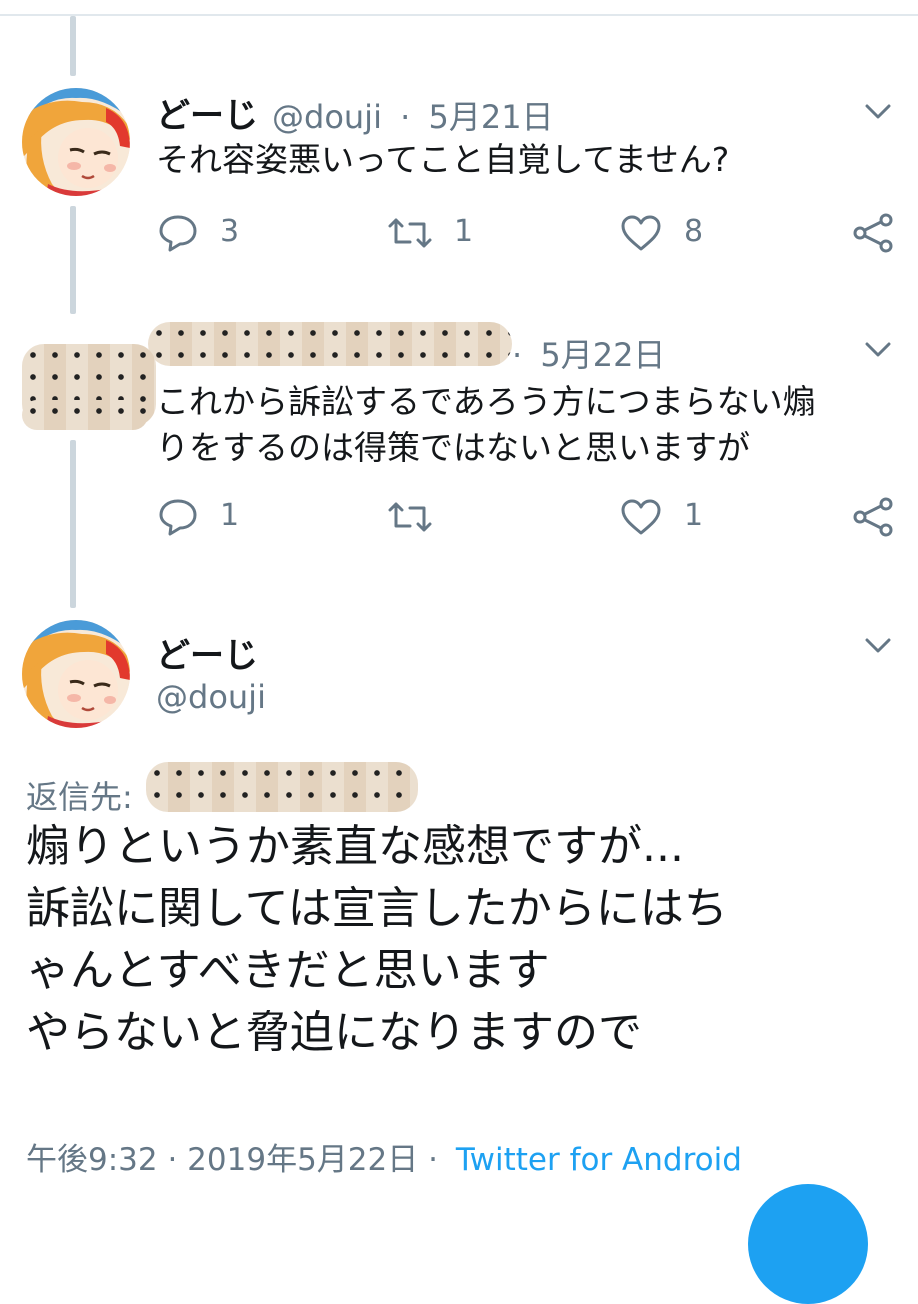 The height and width of the screenshot is (1304, 918). I want to click on like-count: 8, so click(694, 231).